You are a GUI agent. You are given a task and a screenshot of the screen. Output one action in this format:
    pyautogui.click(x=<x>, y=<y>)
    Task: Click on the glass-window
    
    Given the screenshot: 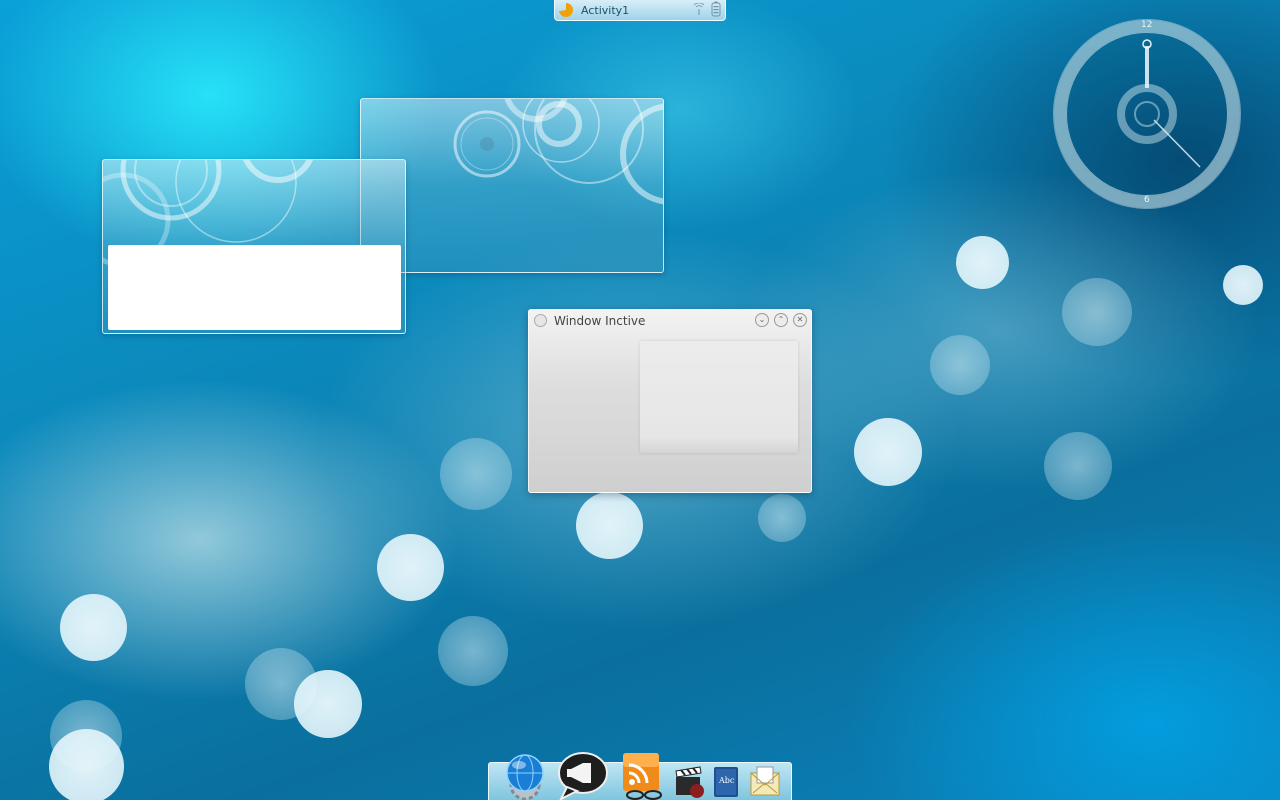 What is the action you would take?
    pyautogui.click(x=254, y=246)
    